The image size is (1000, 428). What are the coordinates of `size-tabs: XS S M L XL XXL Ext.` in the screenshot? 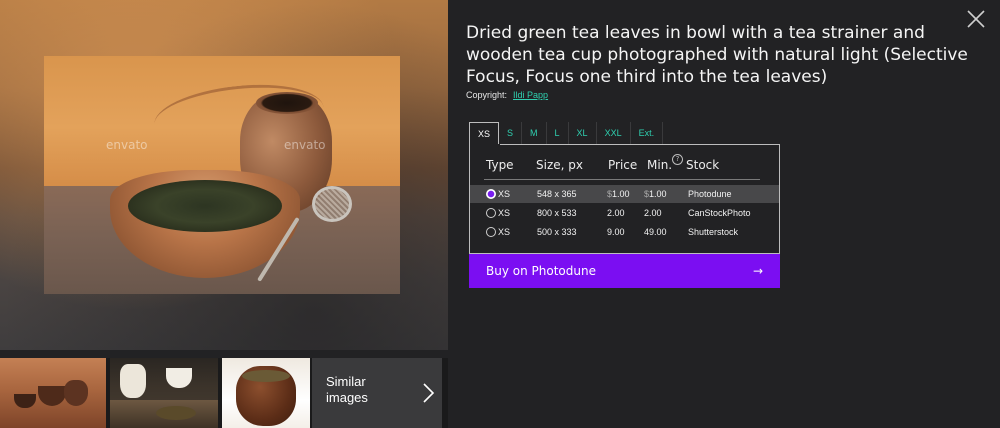 It's located at (566, 133).